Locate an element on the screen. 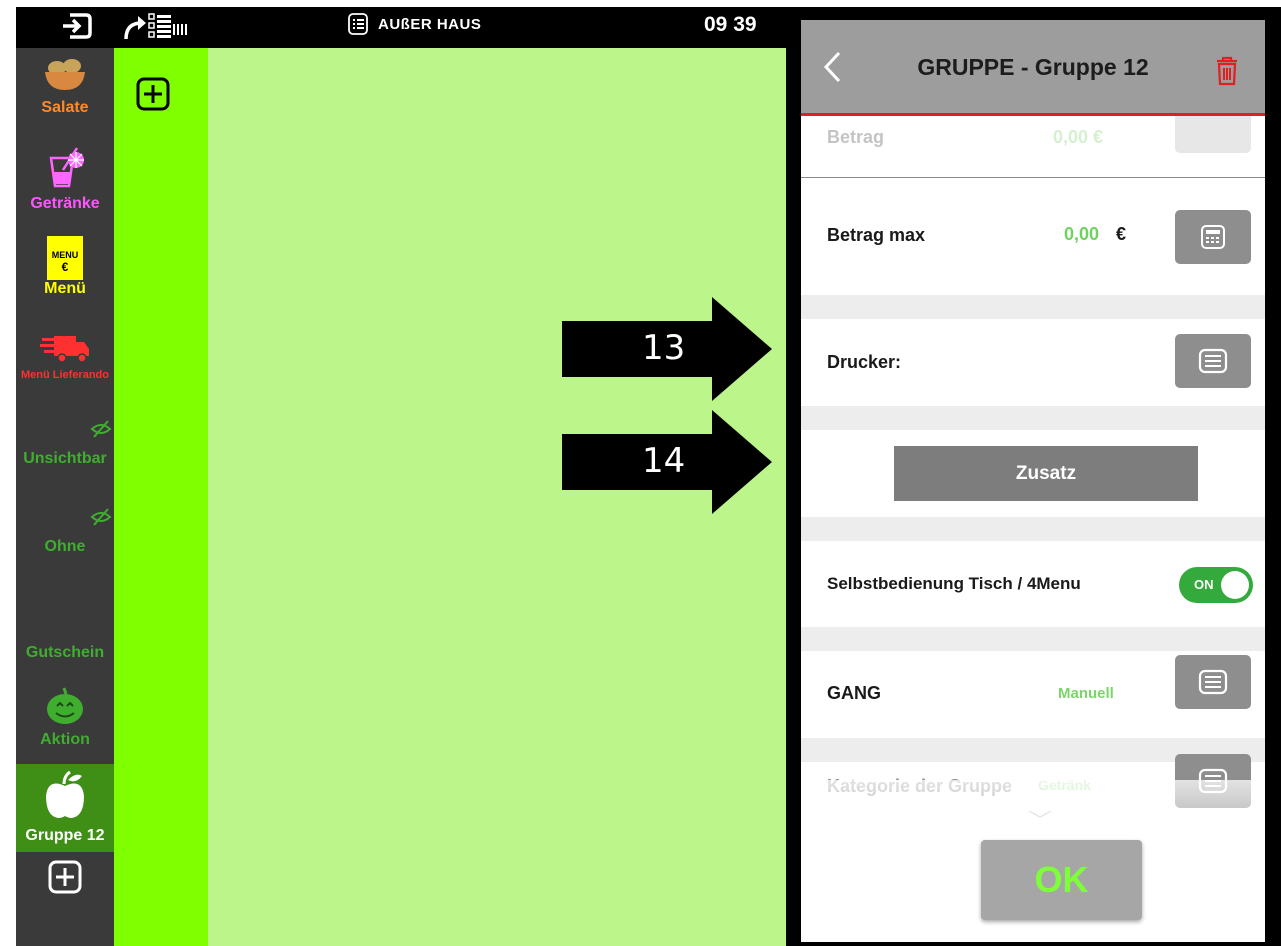 The width and height of the screenshot is (1281, 946). dialog-title: GRUPPE - Gruppe 12 is located at coordinates (1033, 67).